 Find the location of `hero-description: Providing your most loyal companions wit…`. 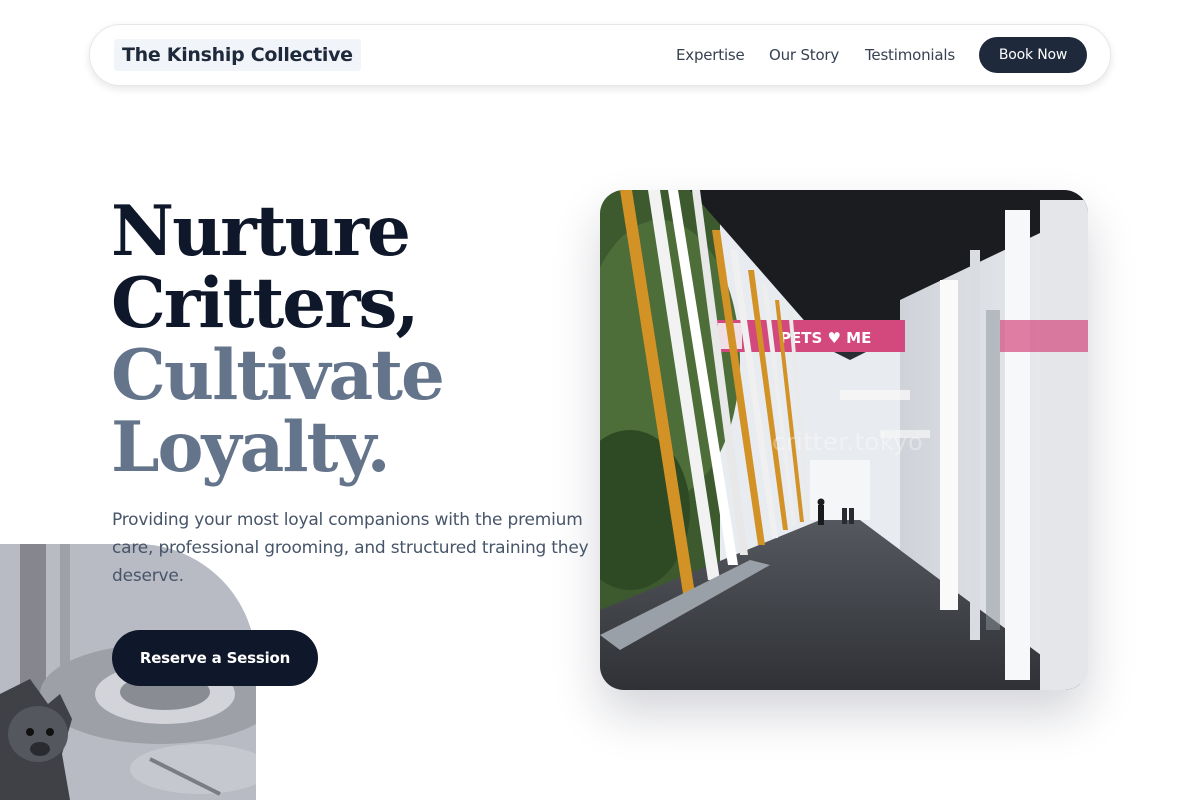

hero-description: Providing your most loyal companions wit… is located at coordinates (350, 548).